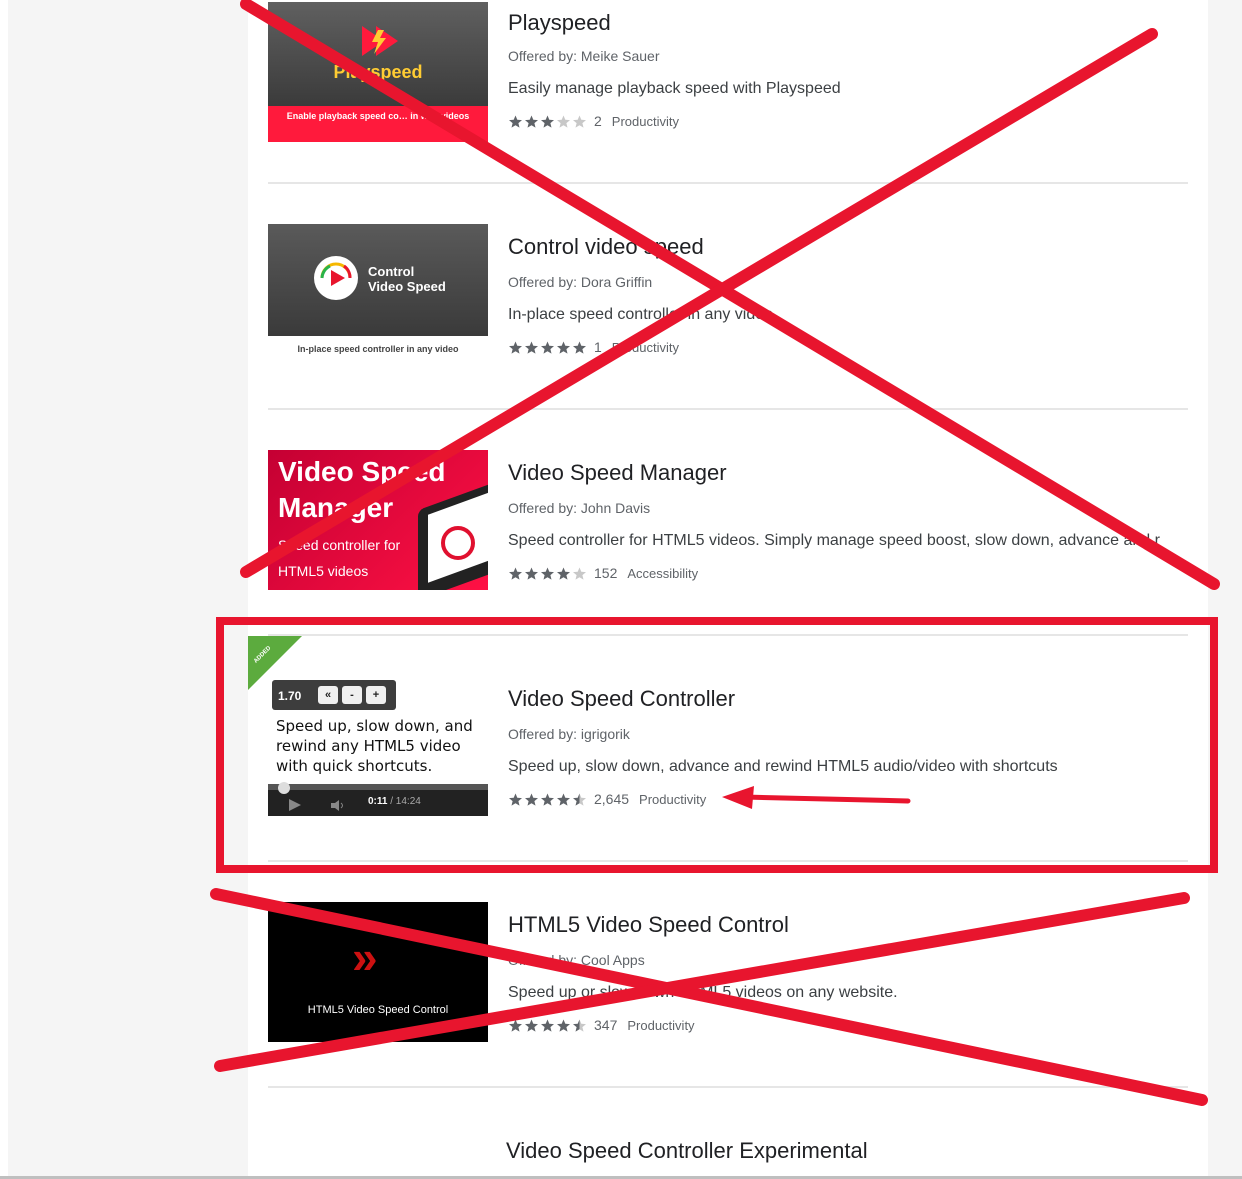 This screenshot has height=1179, width=1242. What do you see at coordinates (598, 347) in the screenshot?
I see `rating-count: 1` at bounding box center [598, 347].